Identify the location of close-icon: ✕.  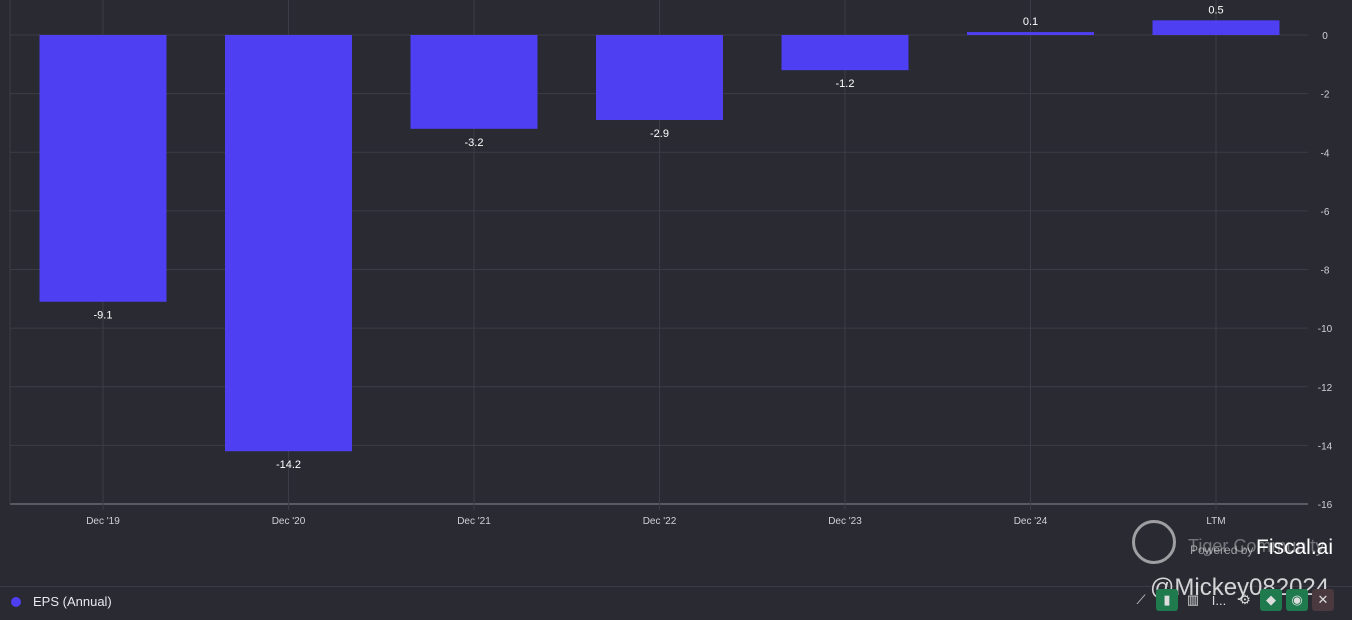
(1323, 600).